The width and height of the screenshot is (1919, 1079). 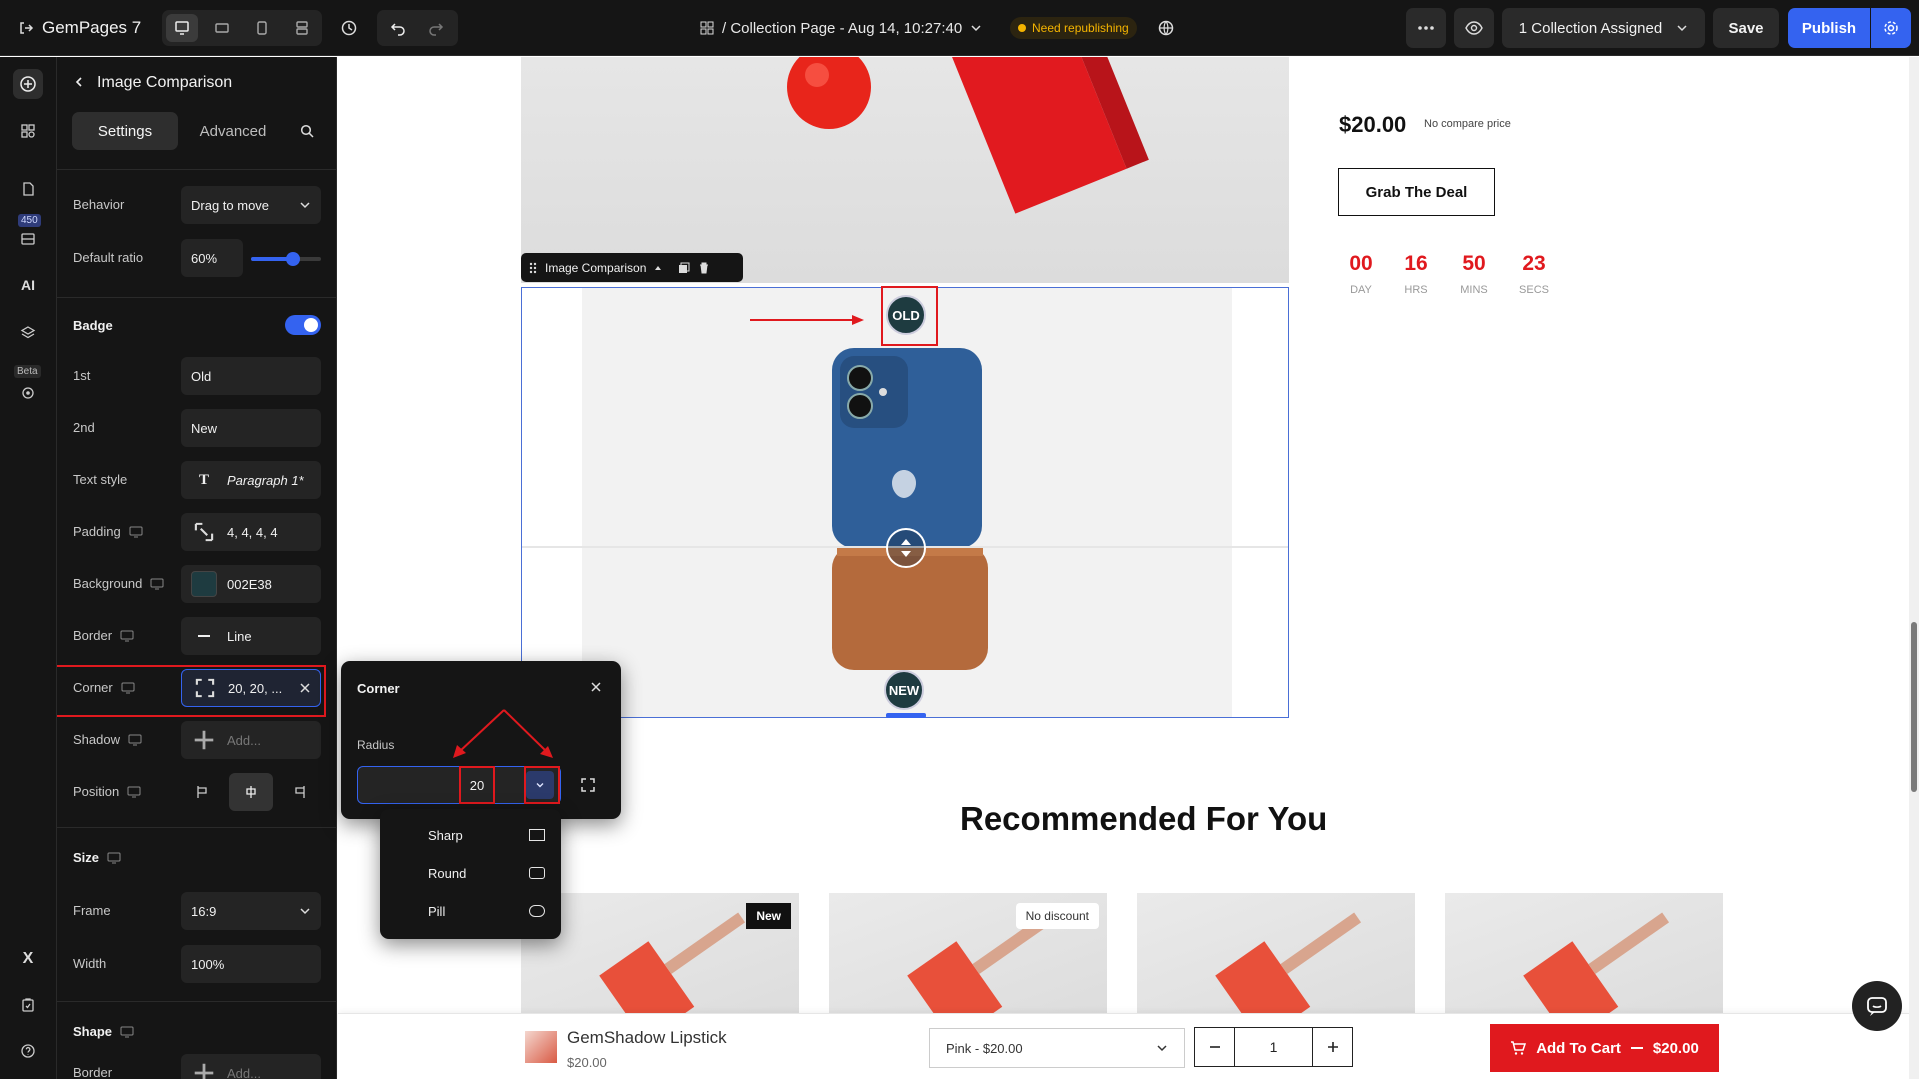 I want to click on search-icon, so click(x=307, y=131).